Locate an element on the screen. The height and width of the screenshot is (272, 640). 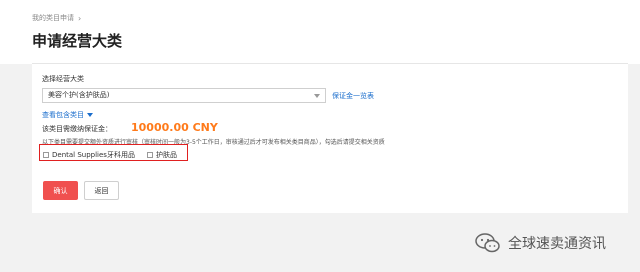
deposit-list-link: 保证金一览表 is located at coordinates (353, 96).